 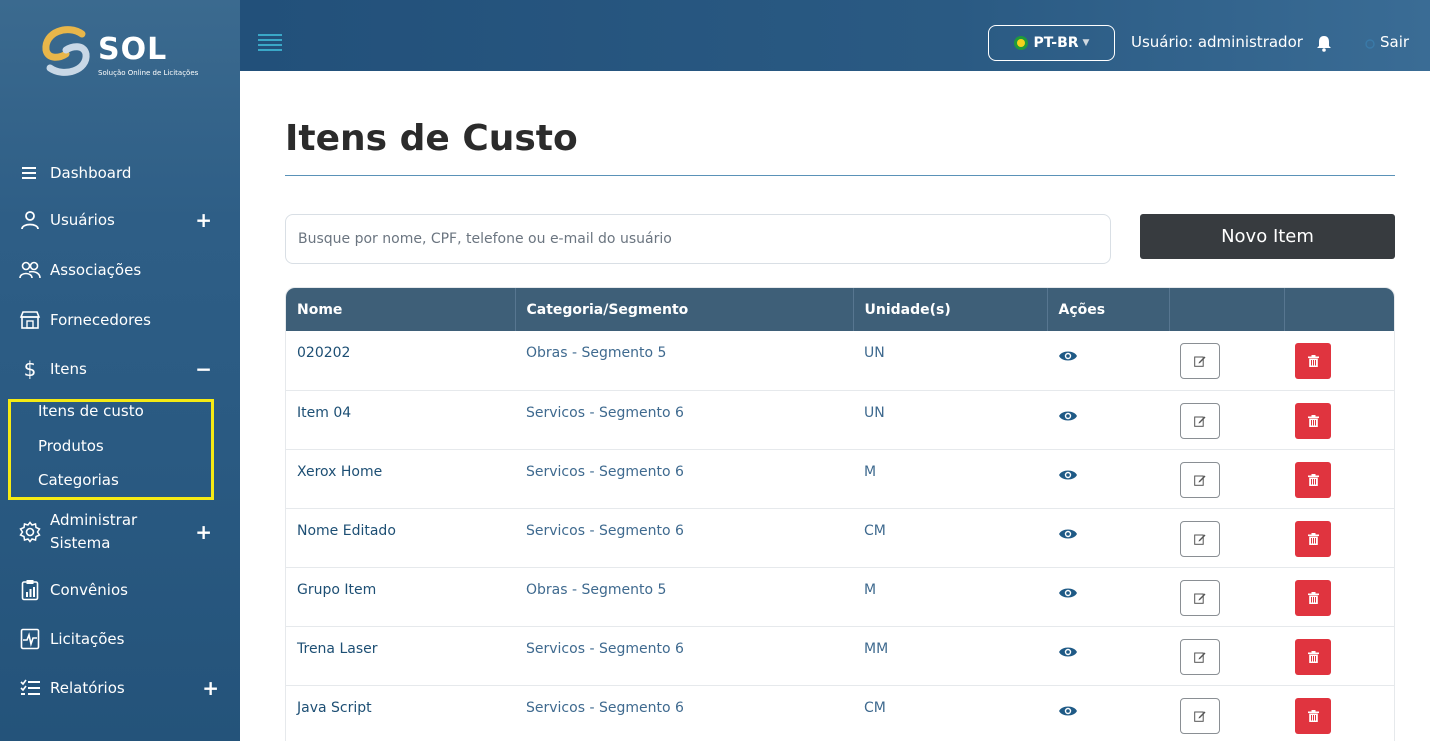 I want to click on item-name: 020202, so click(x=400, y=360).